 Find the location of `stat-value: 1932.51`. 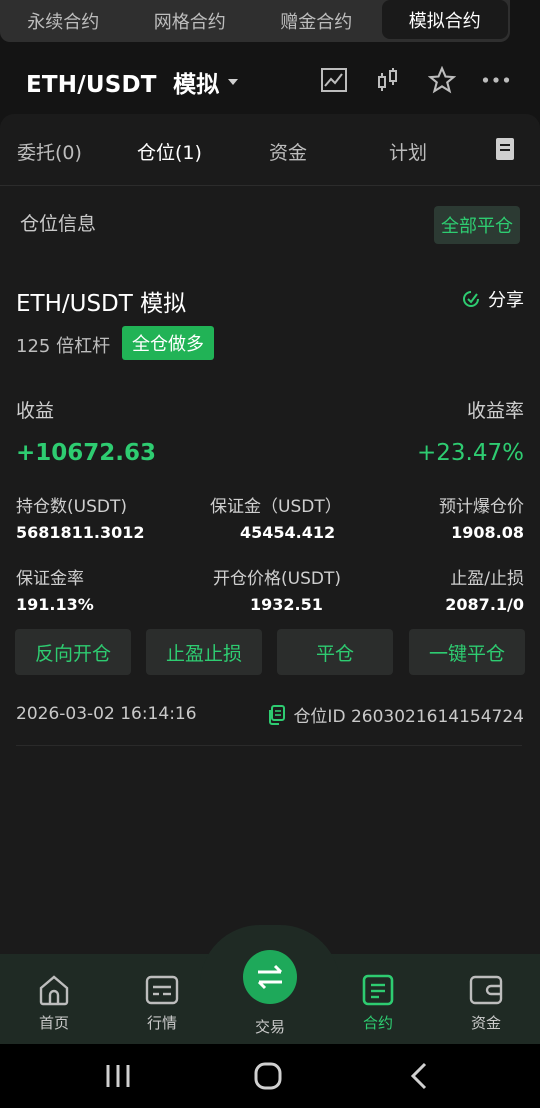

stat-value: 1932.51 is located at coordinates (286, 604).